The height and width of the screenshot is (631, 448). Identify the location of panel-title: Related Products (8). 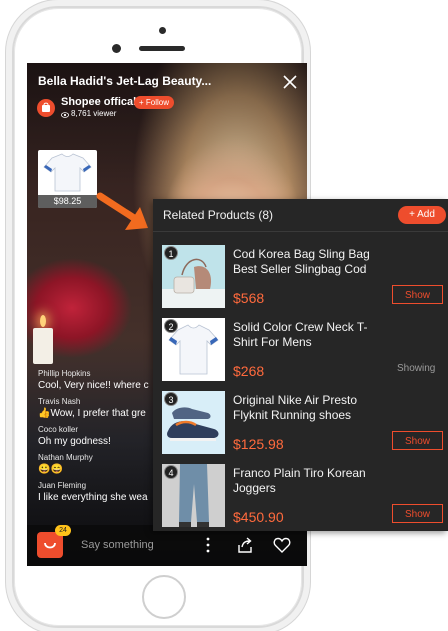
(218, 215).